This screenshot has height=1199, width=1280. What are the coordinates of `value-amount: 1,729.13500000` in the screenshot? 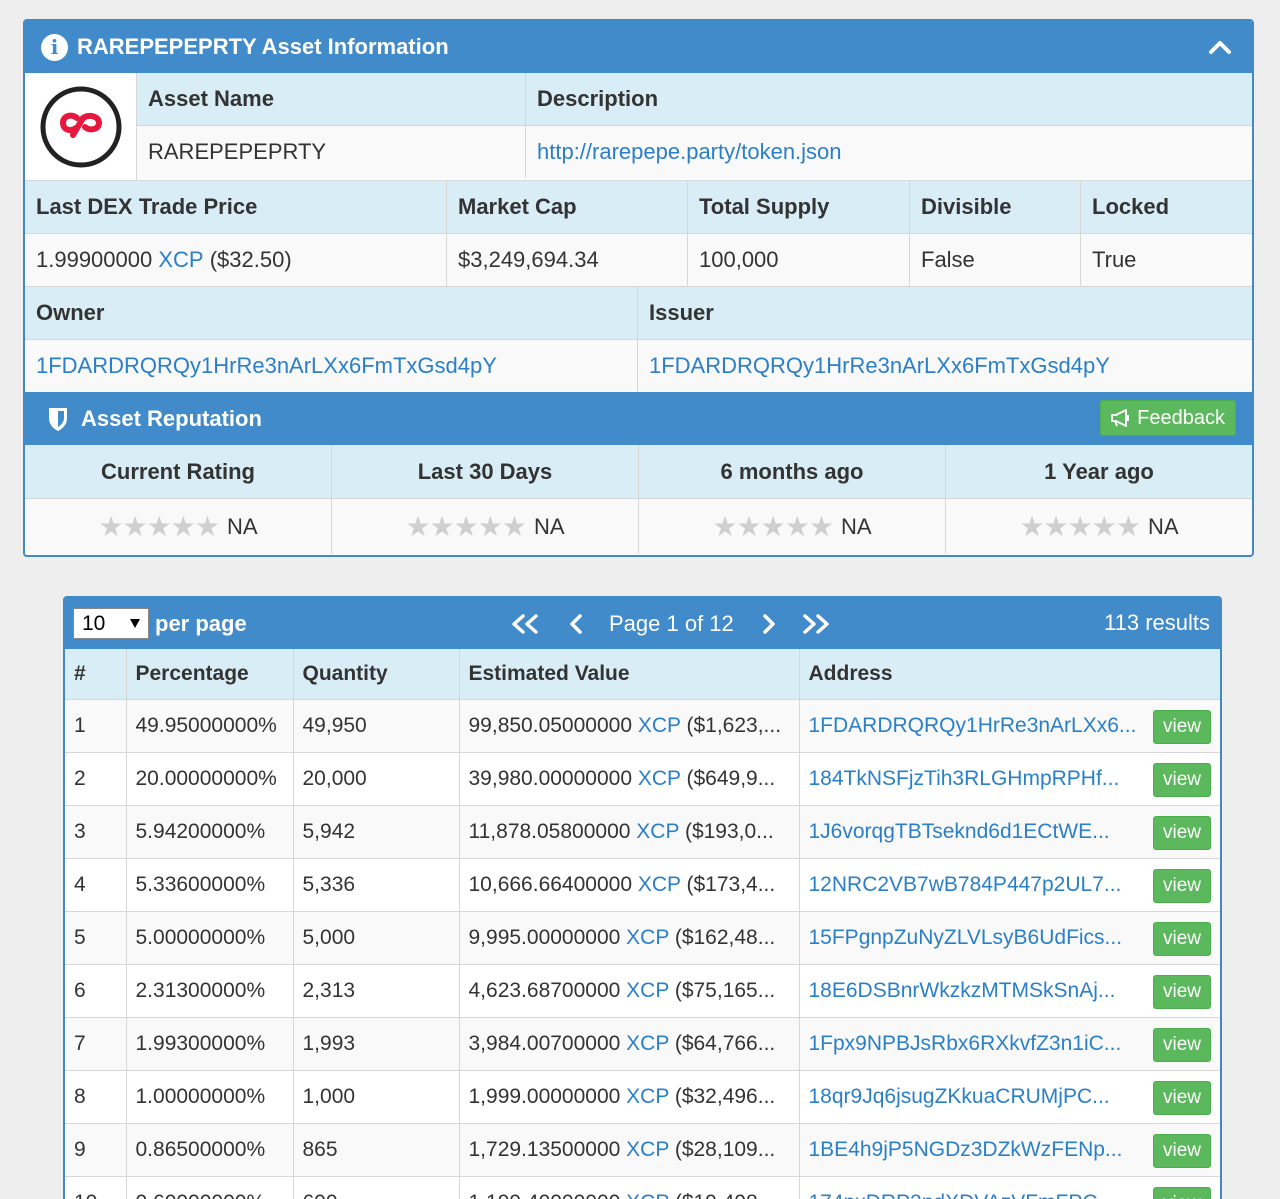 It's located at (544, 1149).